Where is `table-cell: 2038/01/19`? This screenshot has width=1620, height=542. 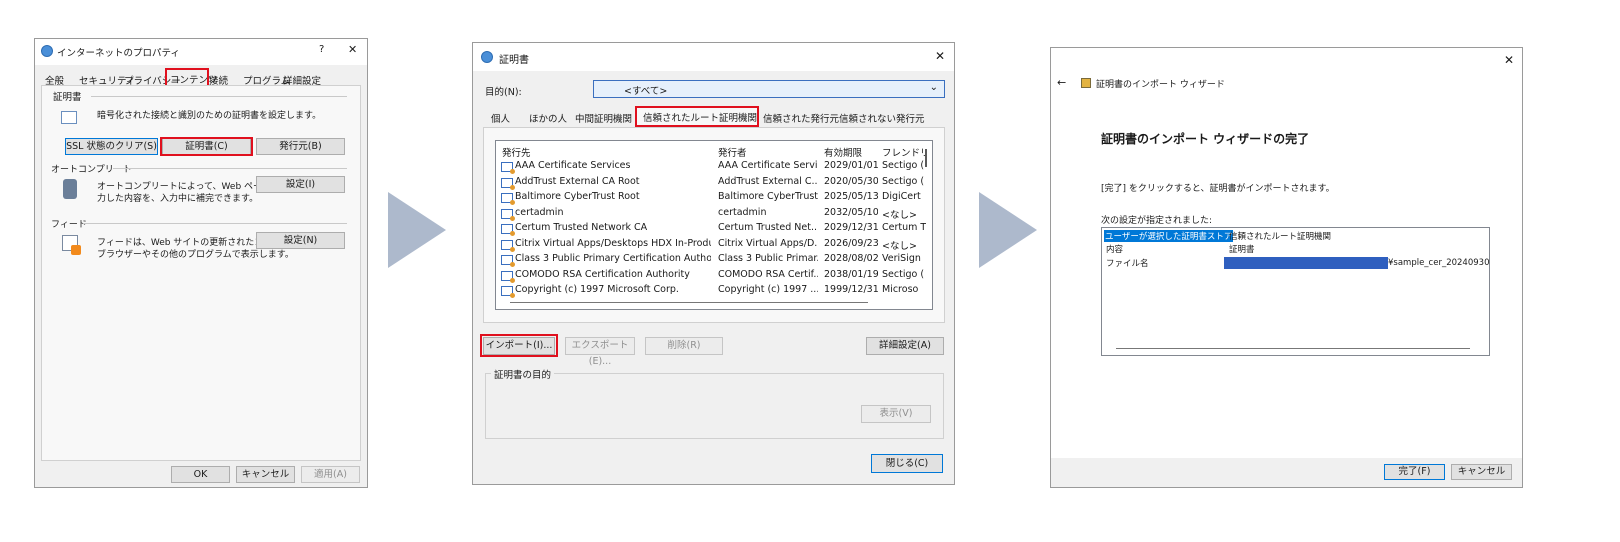 table-cell: 2038/01/19 is located at coordinates (851, 274).